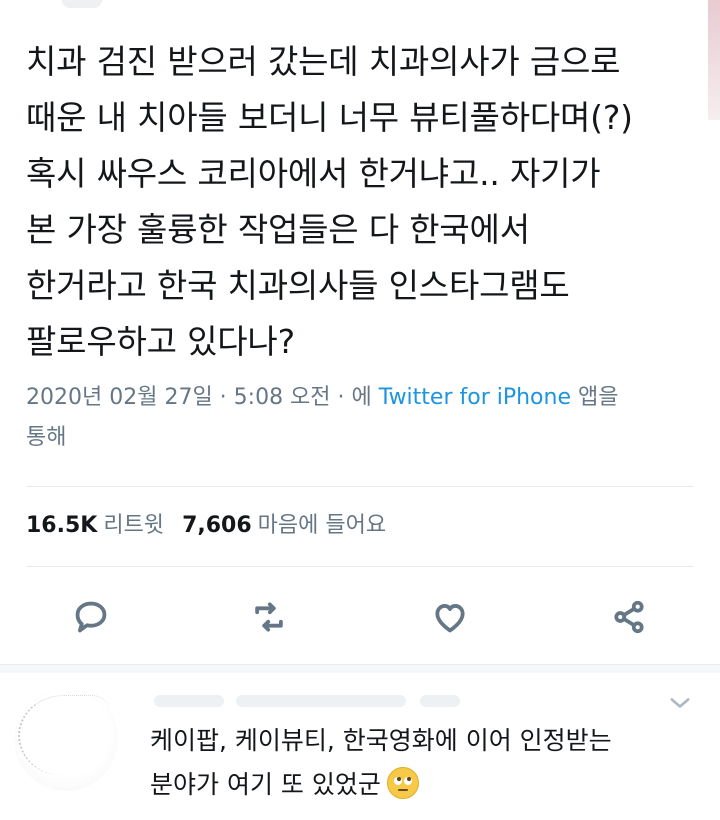 The width and height of the screenshot is (720, 820). Describe the element at coordinates (189, 701) in the screenshot. I see `redacted-name` at that location.